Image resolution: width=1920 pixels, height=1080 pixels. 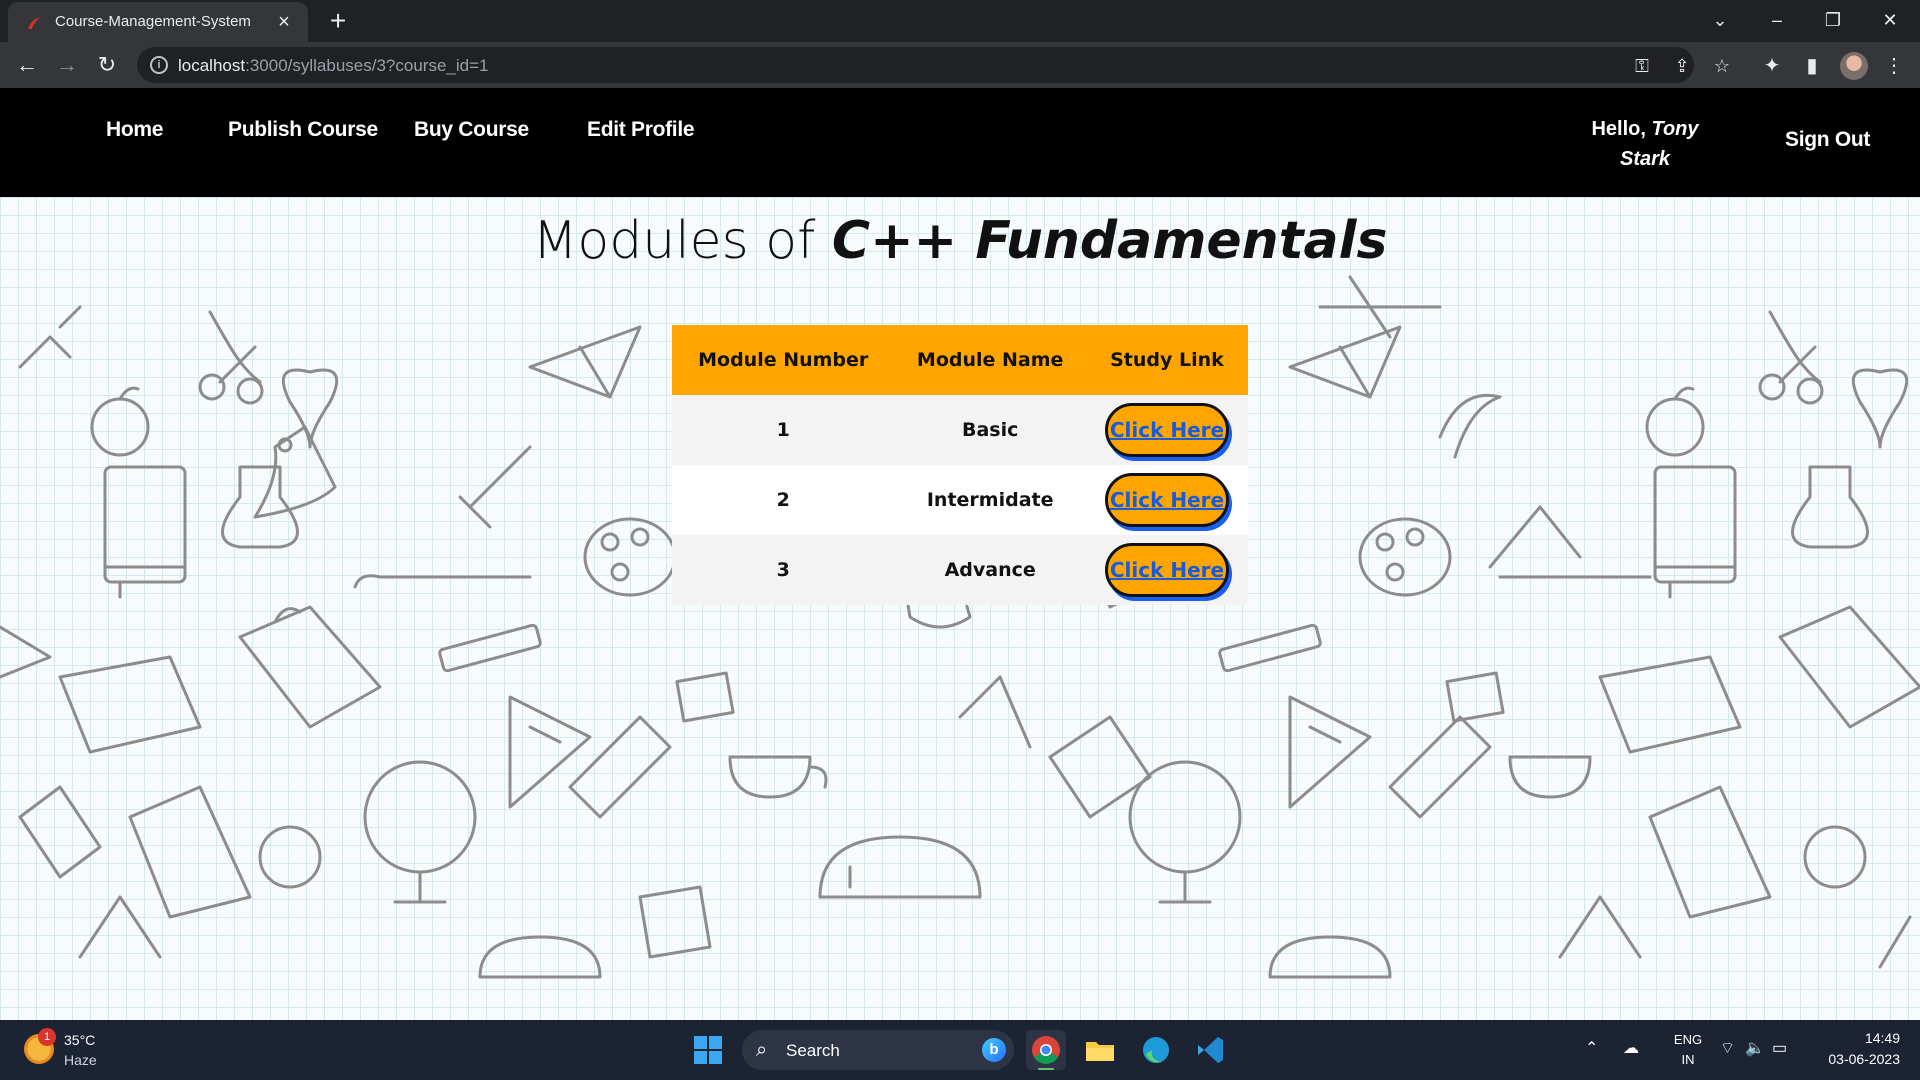 I want to click on module-name-cell: Advance, so click(x=990, y=570).